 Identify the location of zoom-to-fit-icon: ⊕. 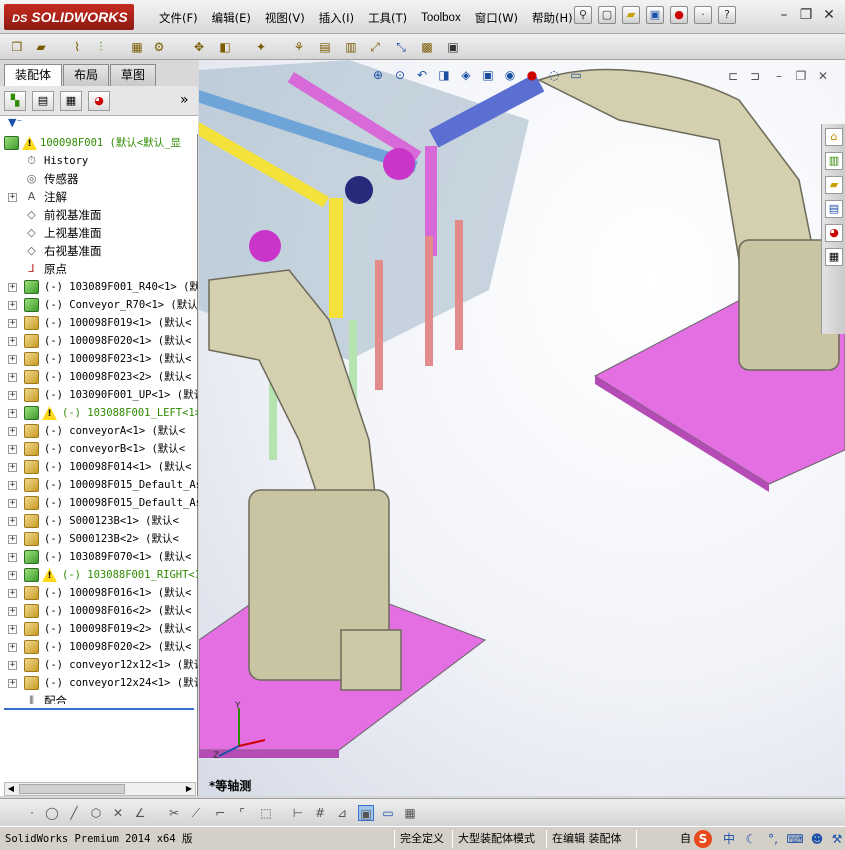
(378, 75).